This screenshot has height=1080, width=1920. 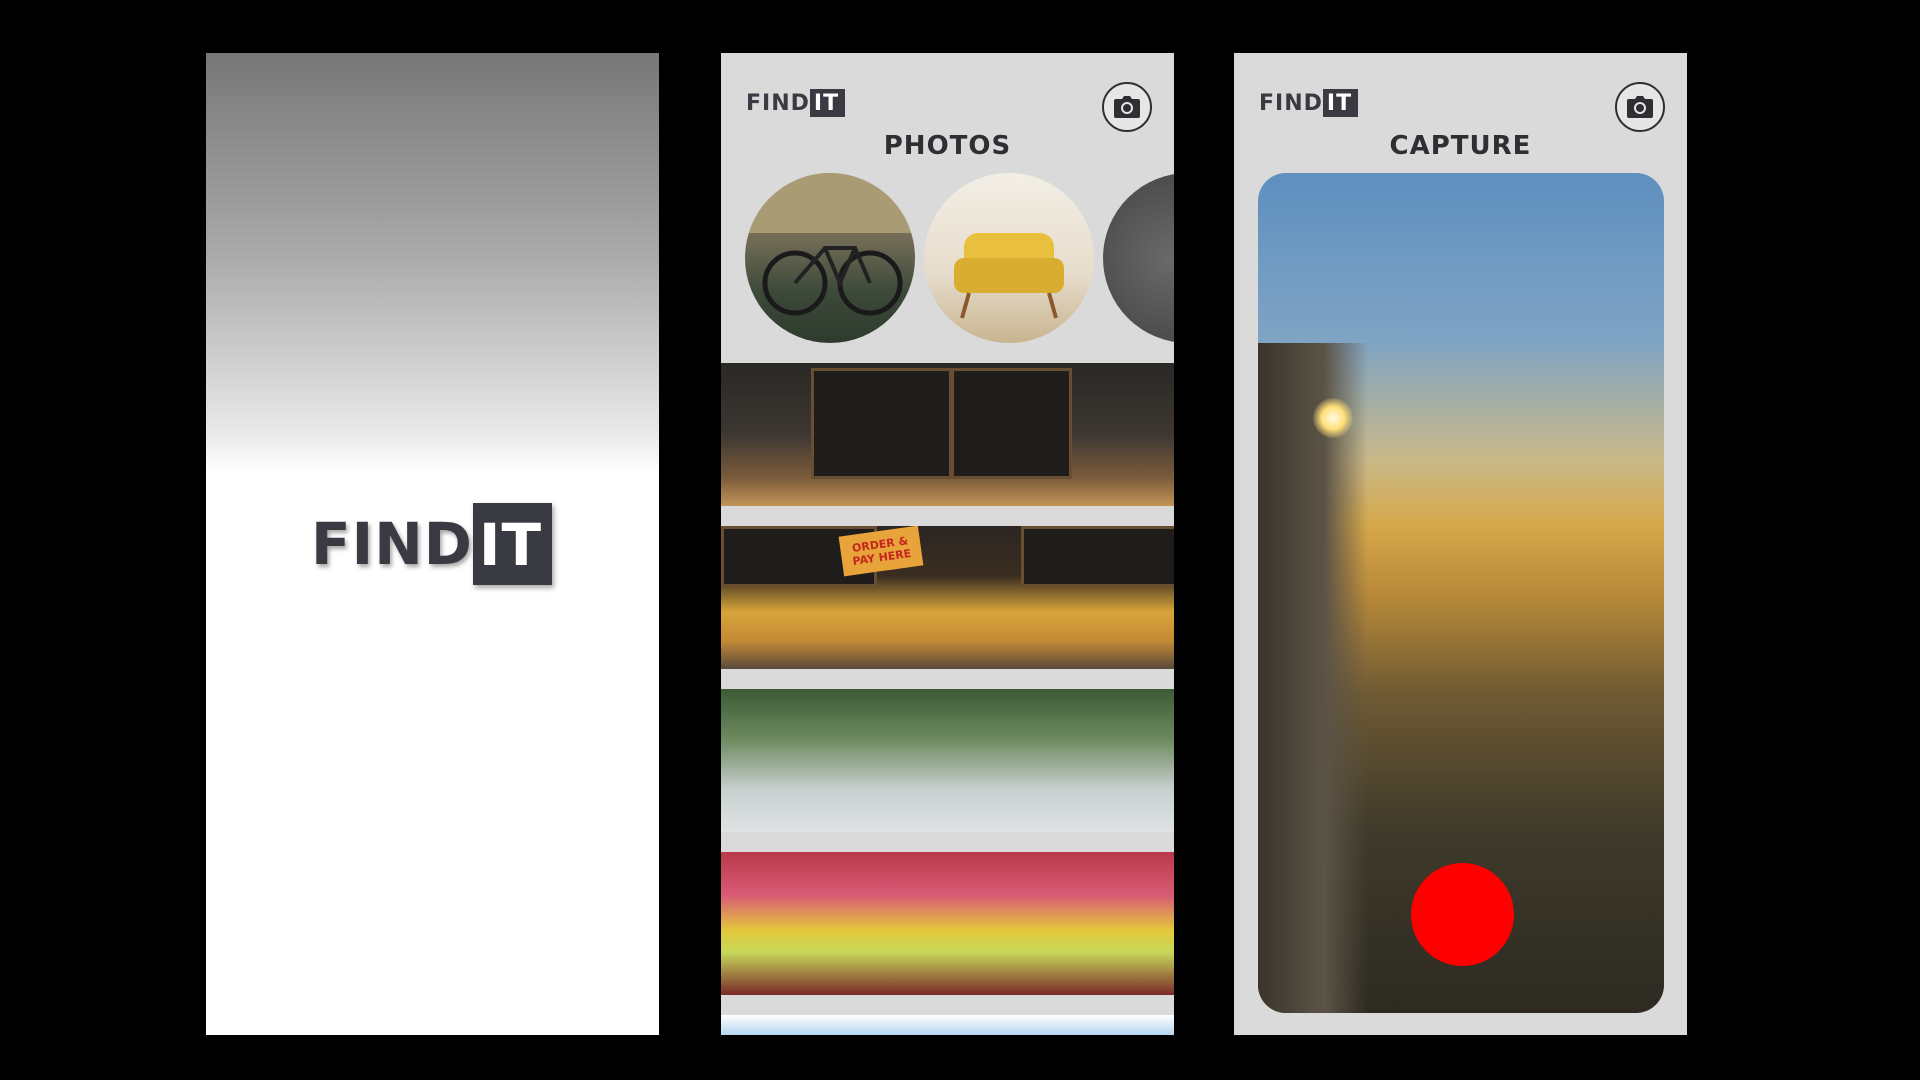 I want to click on photo-strip-bakery: ORDER & PAY HERE, so click(x=947, y=597).